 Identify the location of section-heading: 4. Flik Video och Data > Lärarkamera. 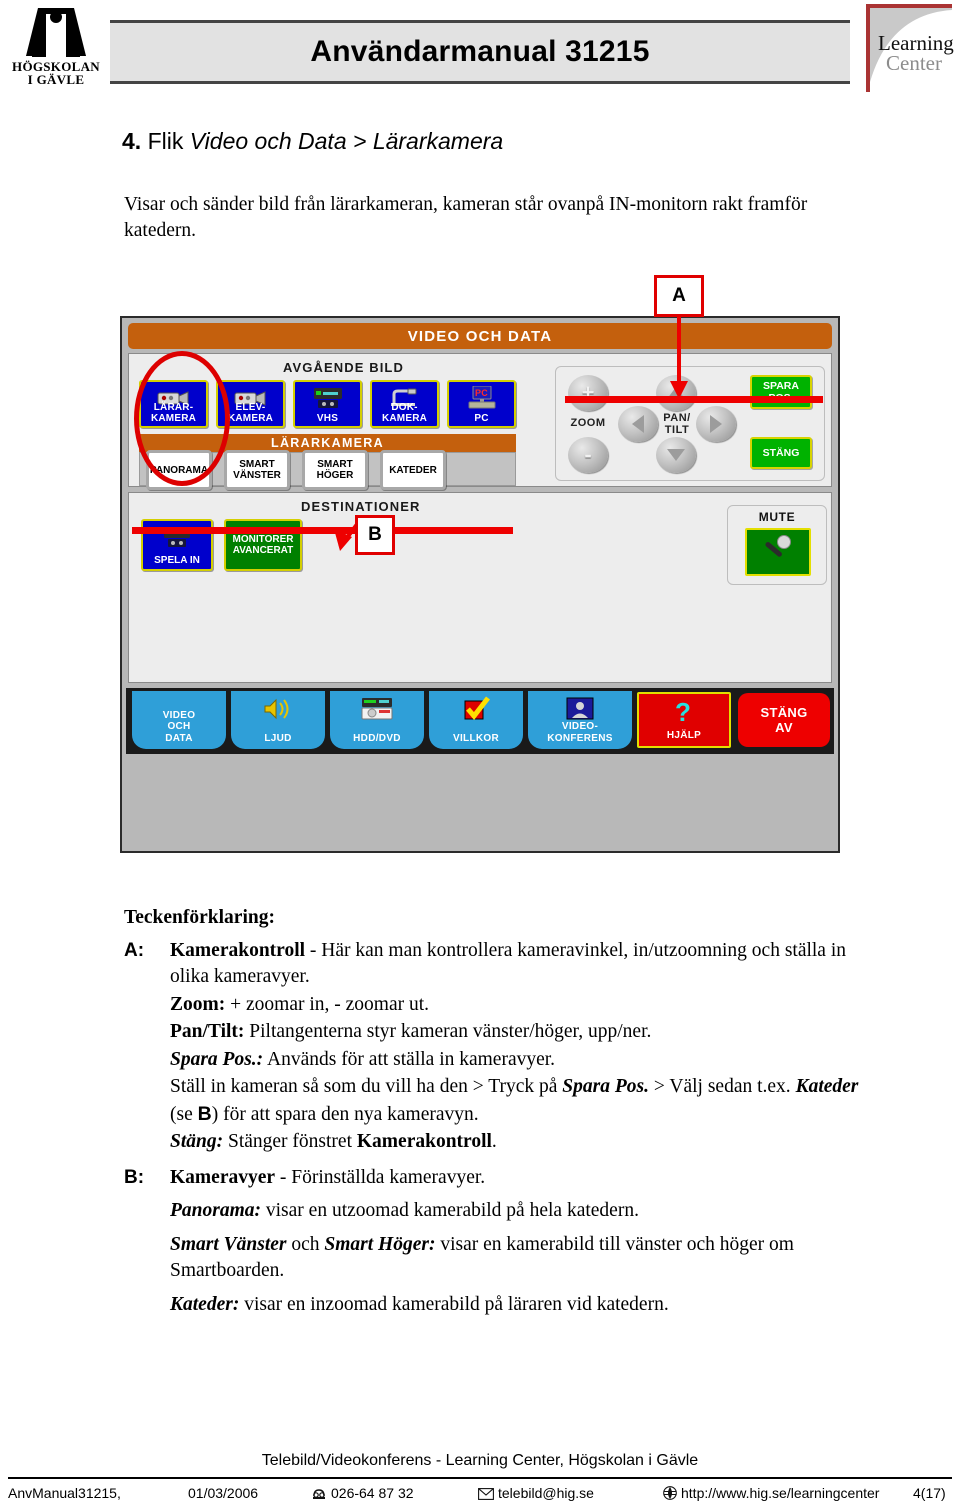
(312, 141).